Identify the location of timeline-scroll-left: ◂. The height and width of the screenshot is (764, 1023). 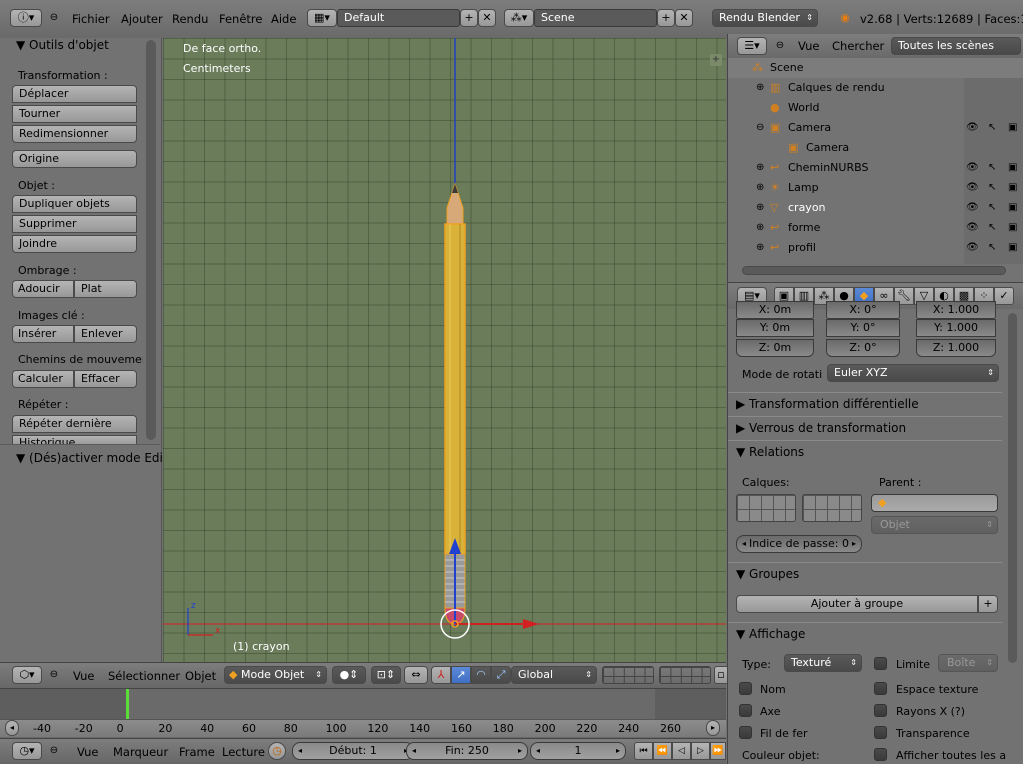
(12, 728).